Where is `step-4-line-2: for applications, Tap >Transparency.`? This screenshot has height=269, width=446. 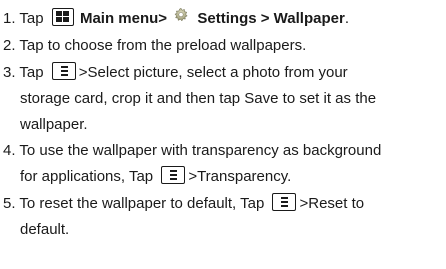
step-4-line-2: for applications, Tap >Transparency. is located at coordinates (156, 176).